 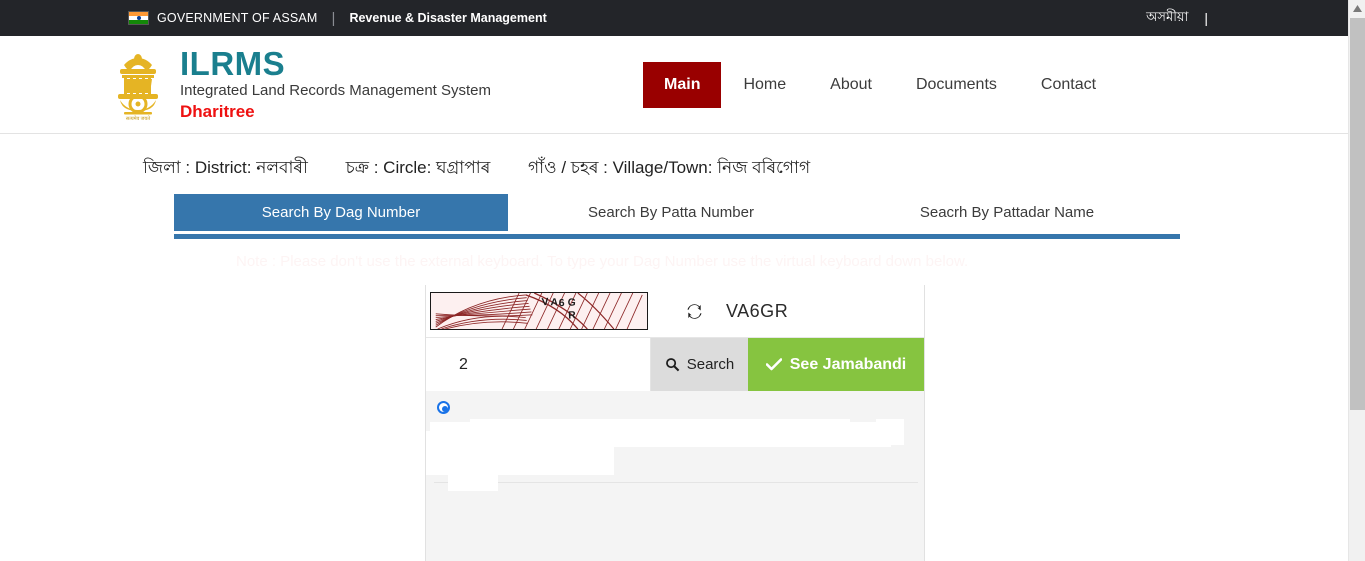 I want to click on search-button-label: Search, so click(x=710, y=364).